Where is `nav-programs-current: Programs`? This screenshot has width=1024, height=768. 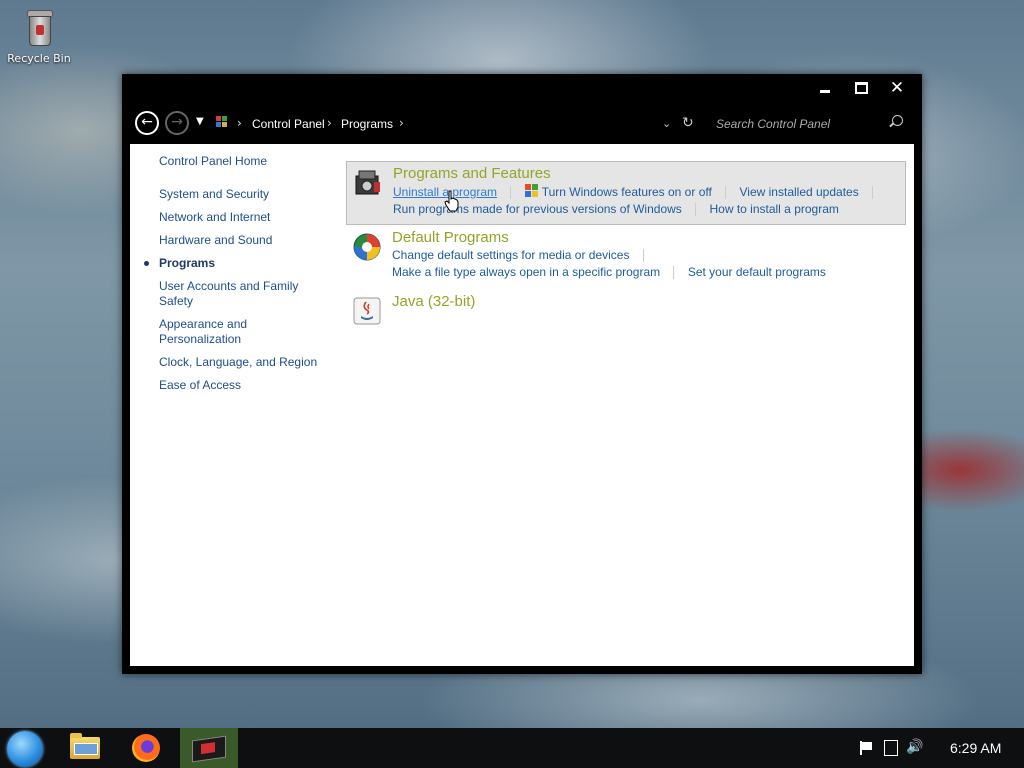
nav-programs-current: Programs is located at coordinates (236, 263).